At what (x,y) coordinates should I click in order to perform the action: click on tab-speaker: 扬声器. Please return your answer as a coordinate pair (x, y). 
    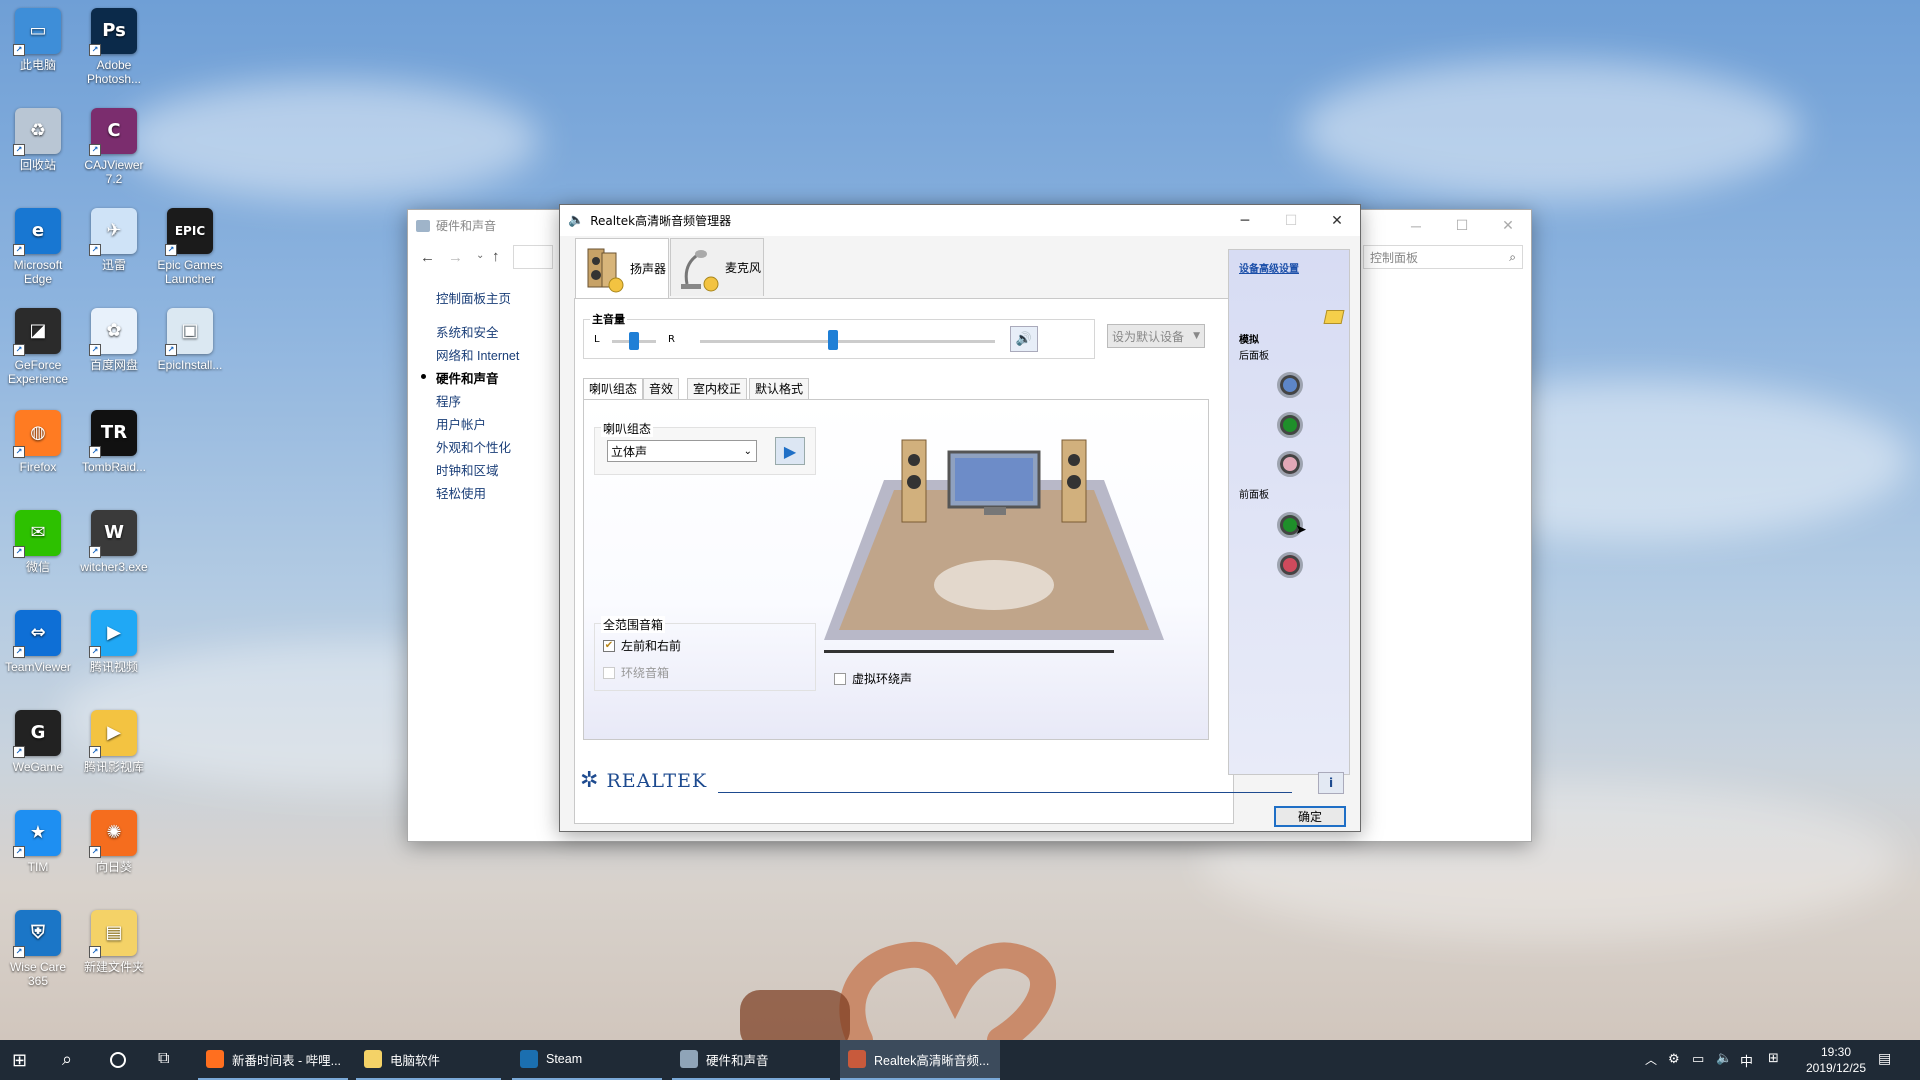
    Looking at the image, I should click on (622, 268).